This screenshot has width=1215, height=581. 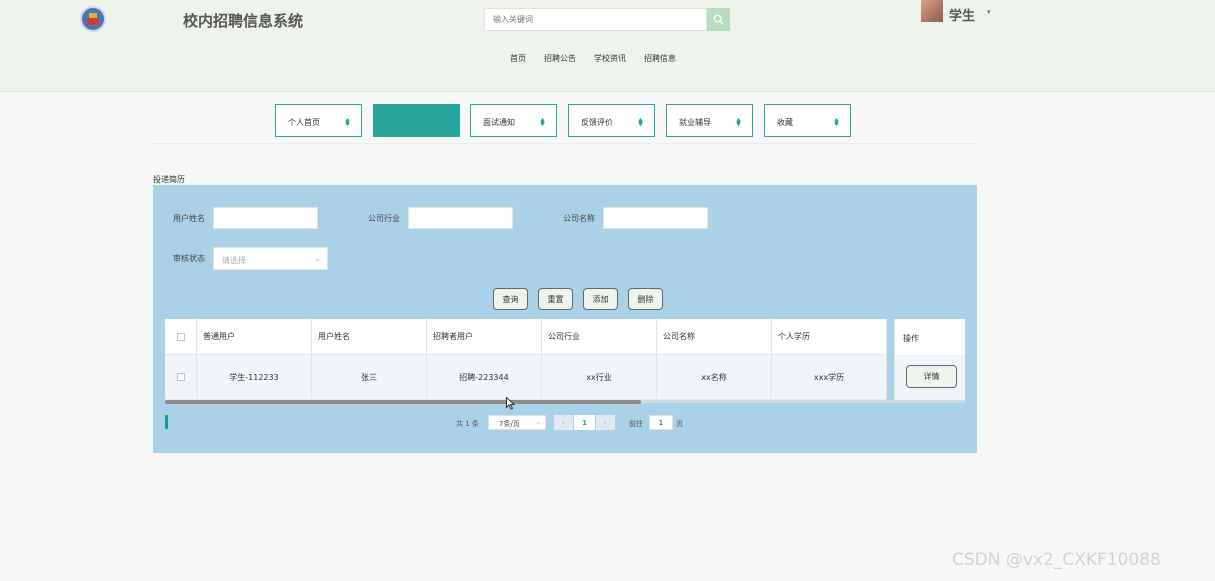 I want to click on column-header: 个人学历, so click(x=829, y=337).